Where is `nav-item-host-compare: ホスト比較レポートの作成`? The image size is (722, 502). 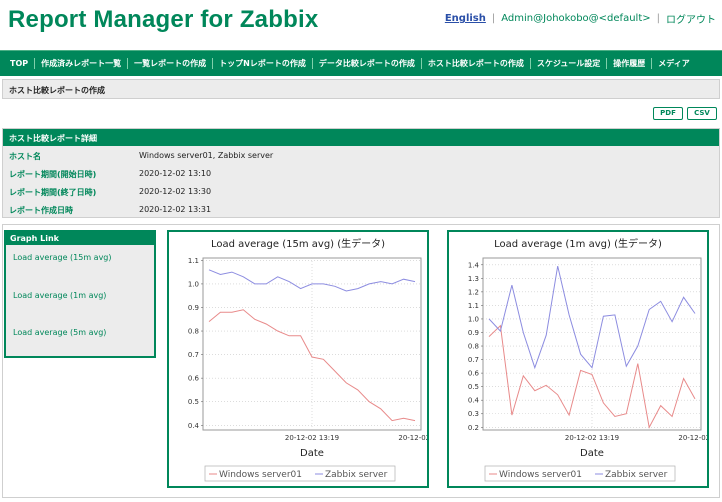 nav-item-host-compare: ホスト比較レポートの作成 is located at coordinates (476, 63).